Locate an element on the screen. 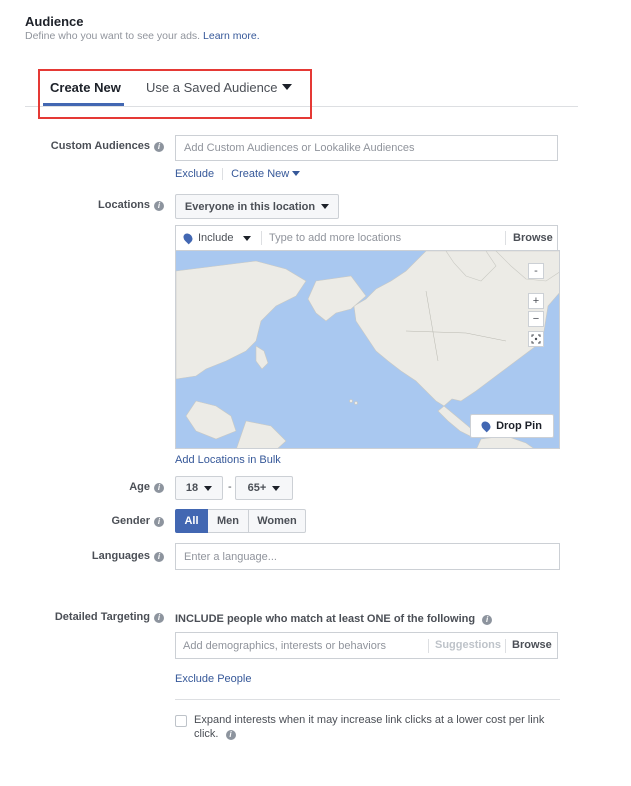 The height and width of the screenshot is (786, 631). suggestions-divider is located at coordinates (428, 646).